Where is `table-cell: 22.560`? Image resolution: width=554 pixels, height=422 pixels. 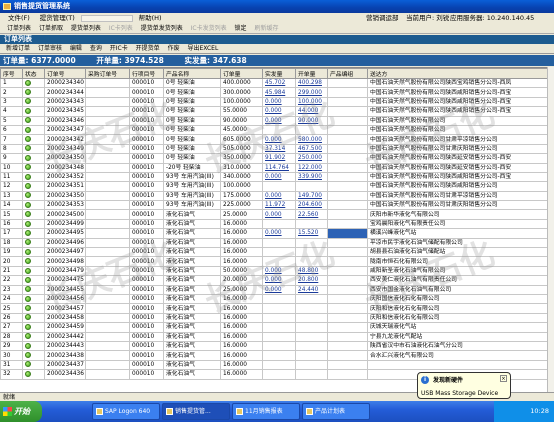
table-cell: 22.560 is located at coordinates (311, 214).